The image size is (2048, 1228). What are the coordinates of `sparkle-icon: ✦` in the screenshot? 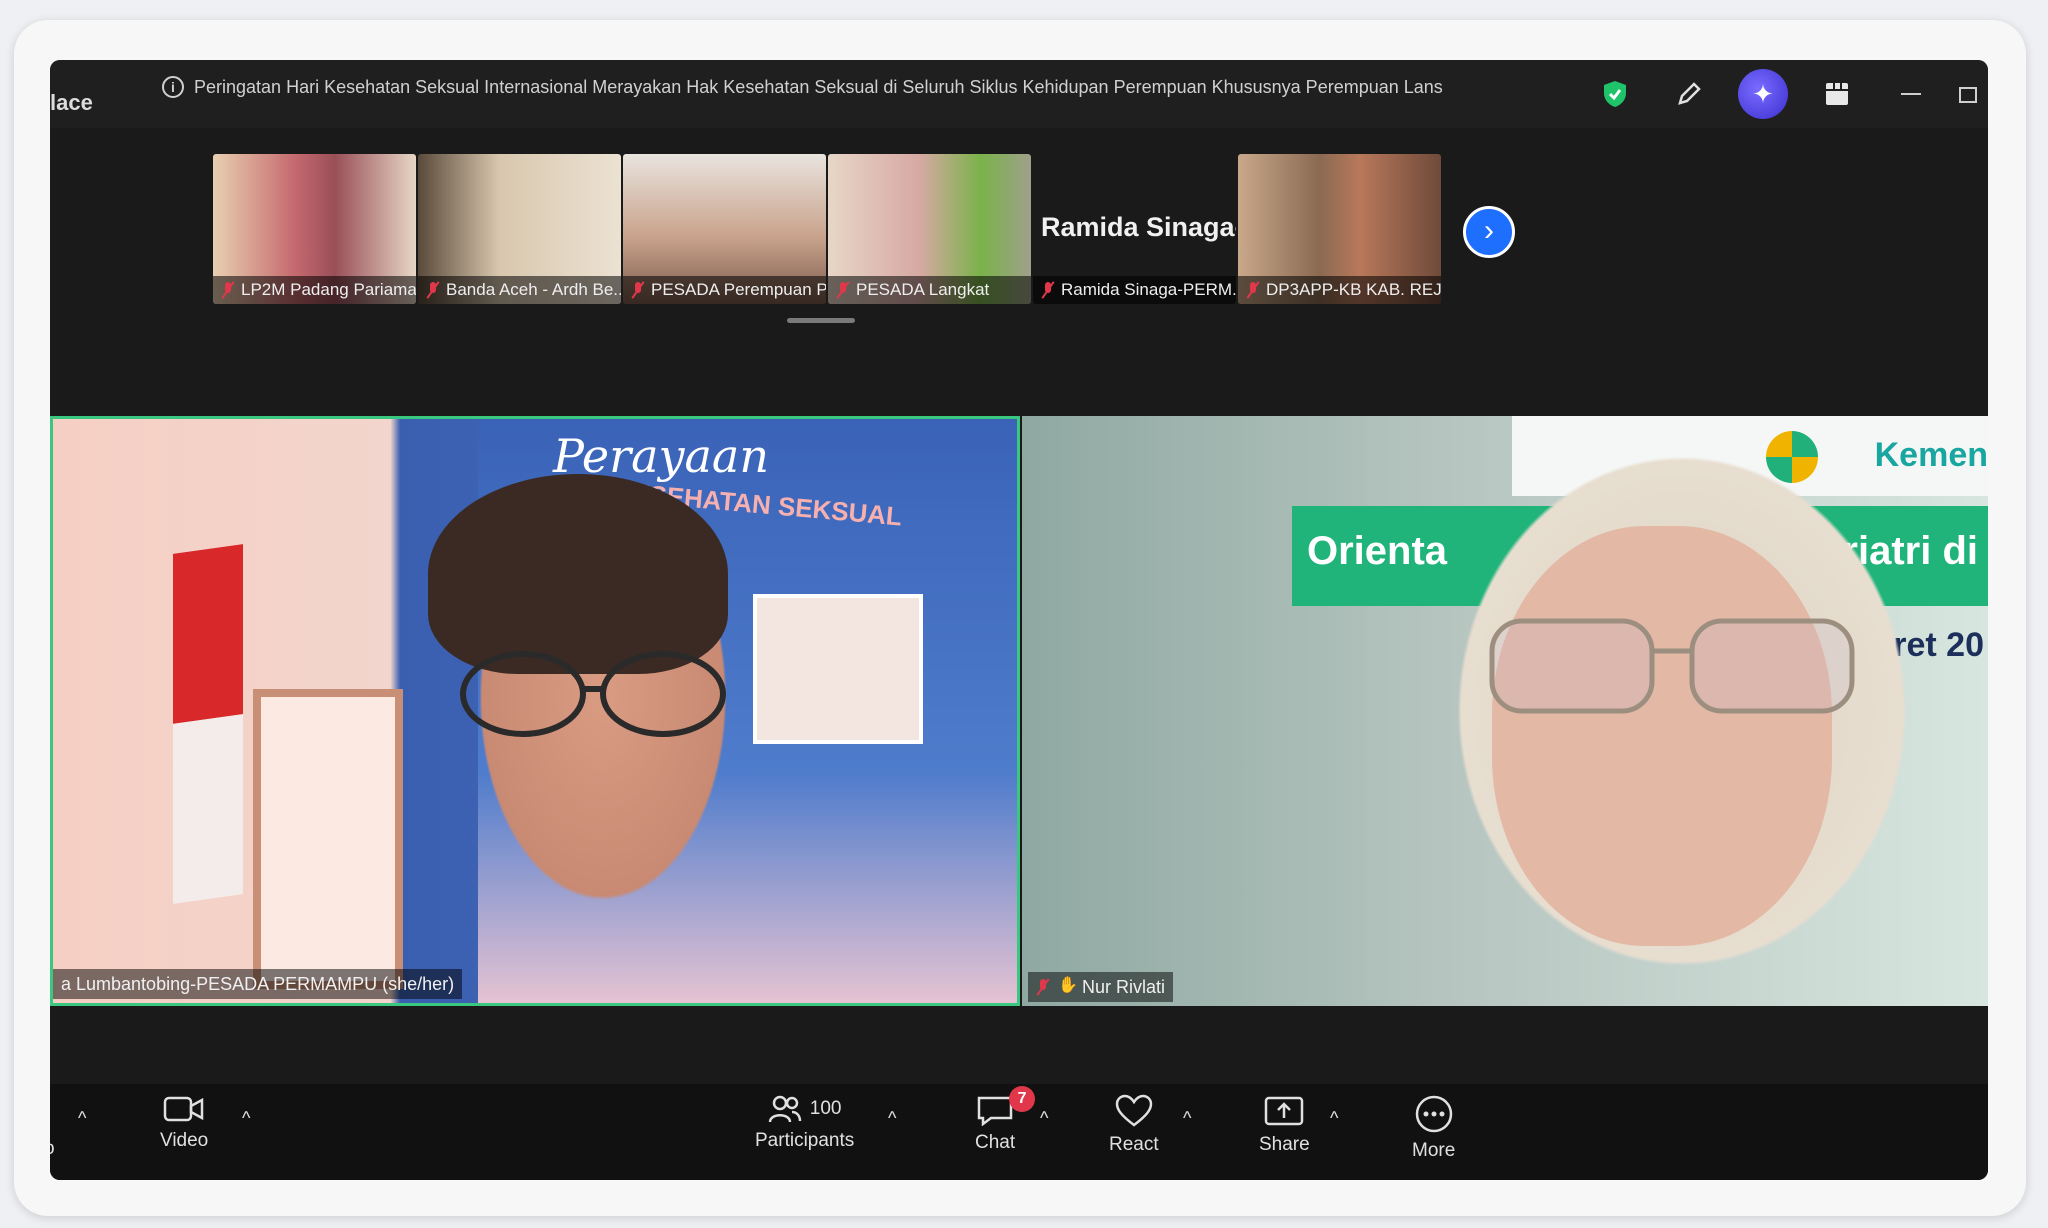 It's located at (1763, 94).